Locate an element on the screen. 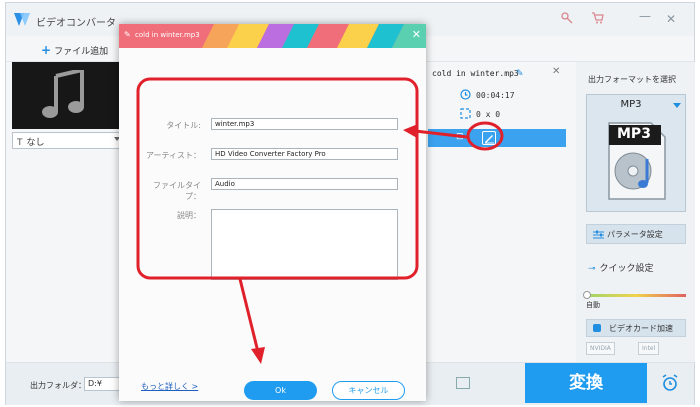  dialog-title: cold in winter.mp3 is located at coordinates (167, 35).